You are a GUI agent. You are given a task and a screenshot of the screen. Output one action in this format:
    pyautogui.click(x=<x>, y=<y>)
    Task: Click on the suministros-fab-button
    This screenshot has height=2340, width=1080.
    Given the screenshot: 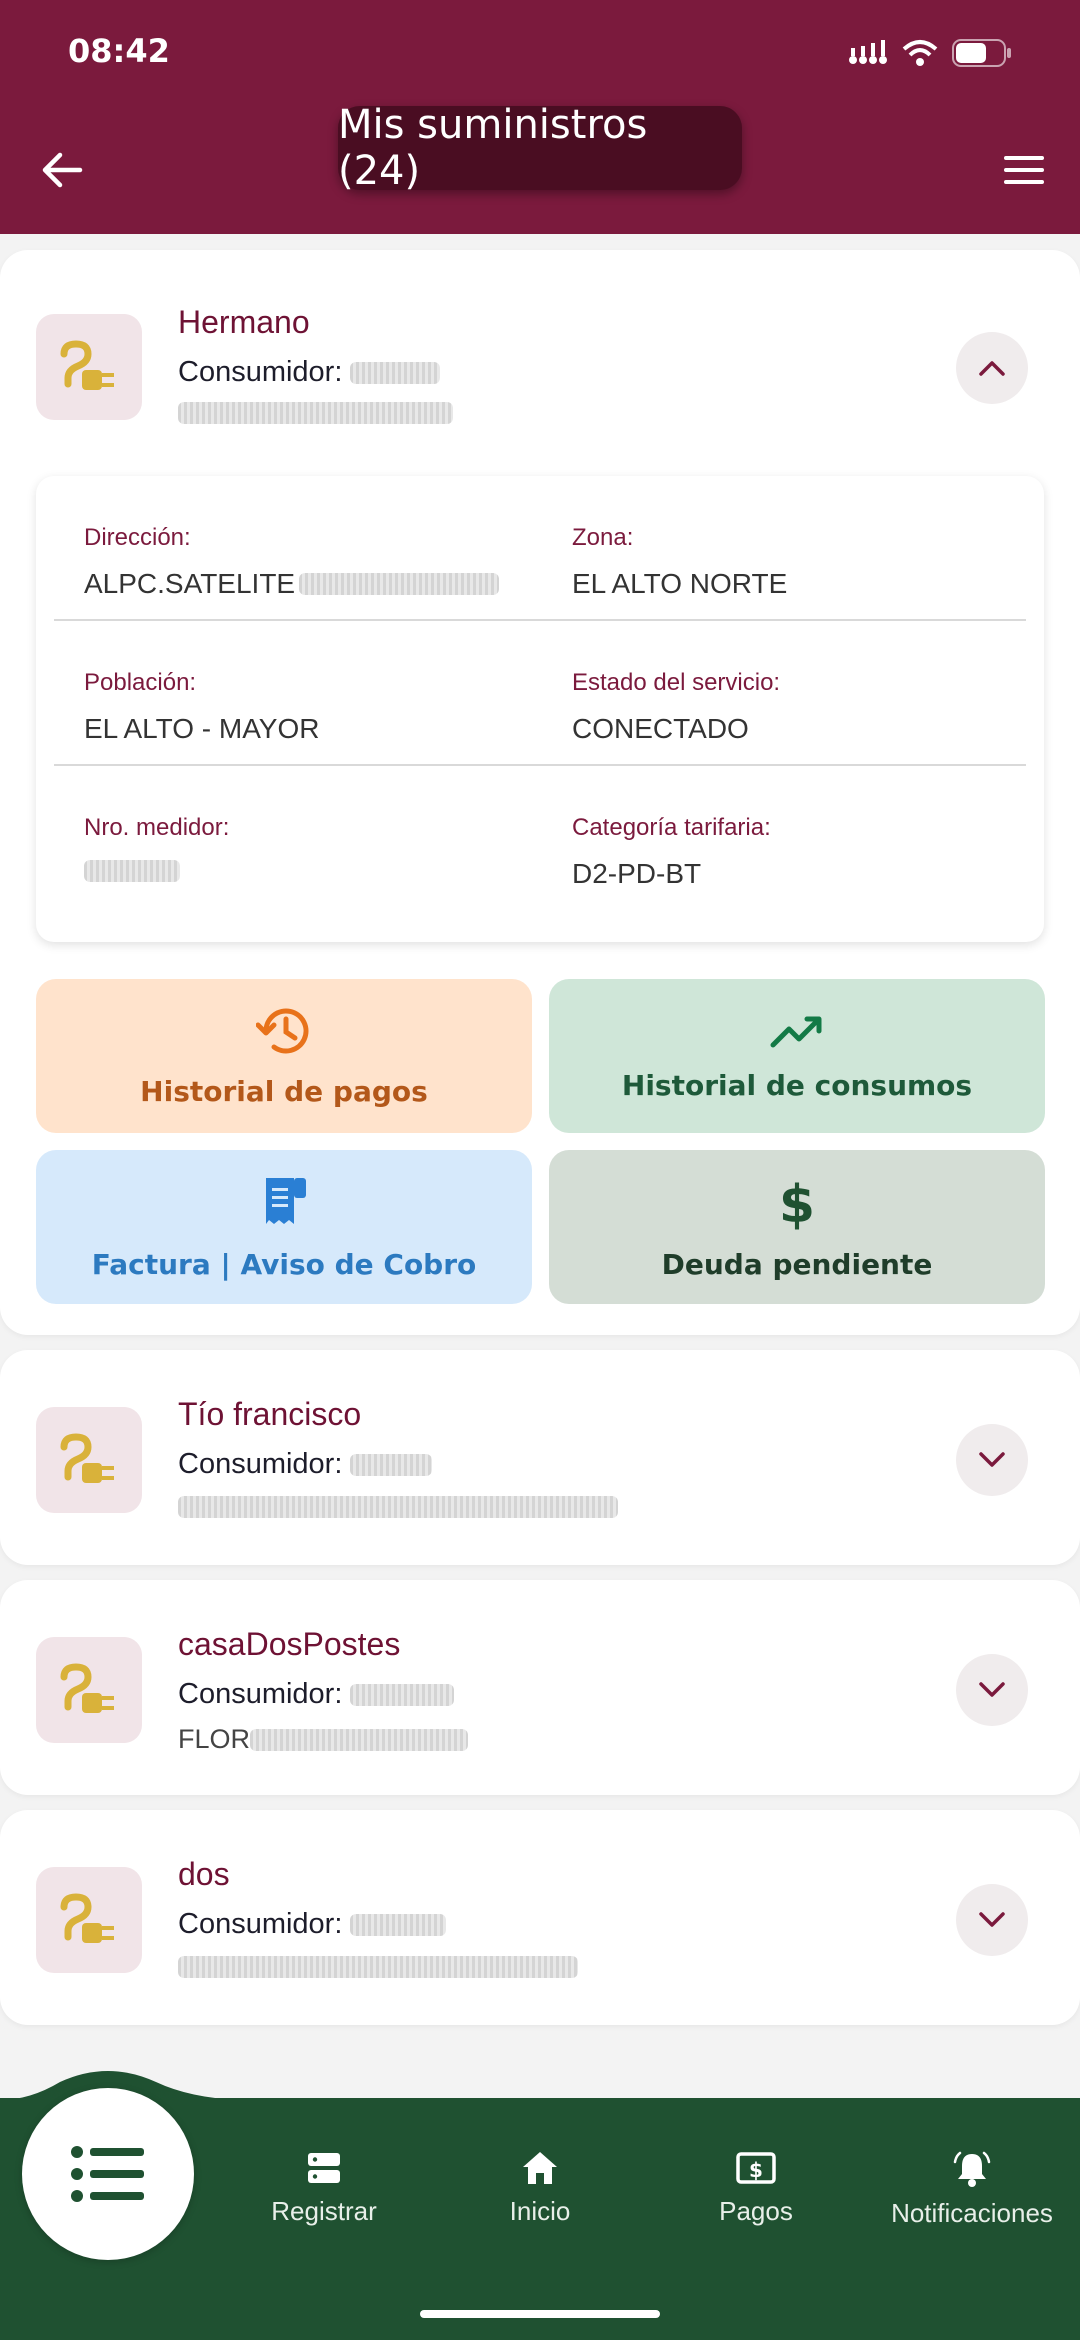 What is the action you would take?
    pyautogui.click(x=108, y=2174)
    